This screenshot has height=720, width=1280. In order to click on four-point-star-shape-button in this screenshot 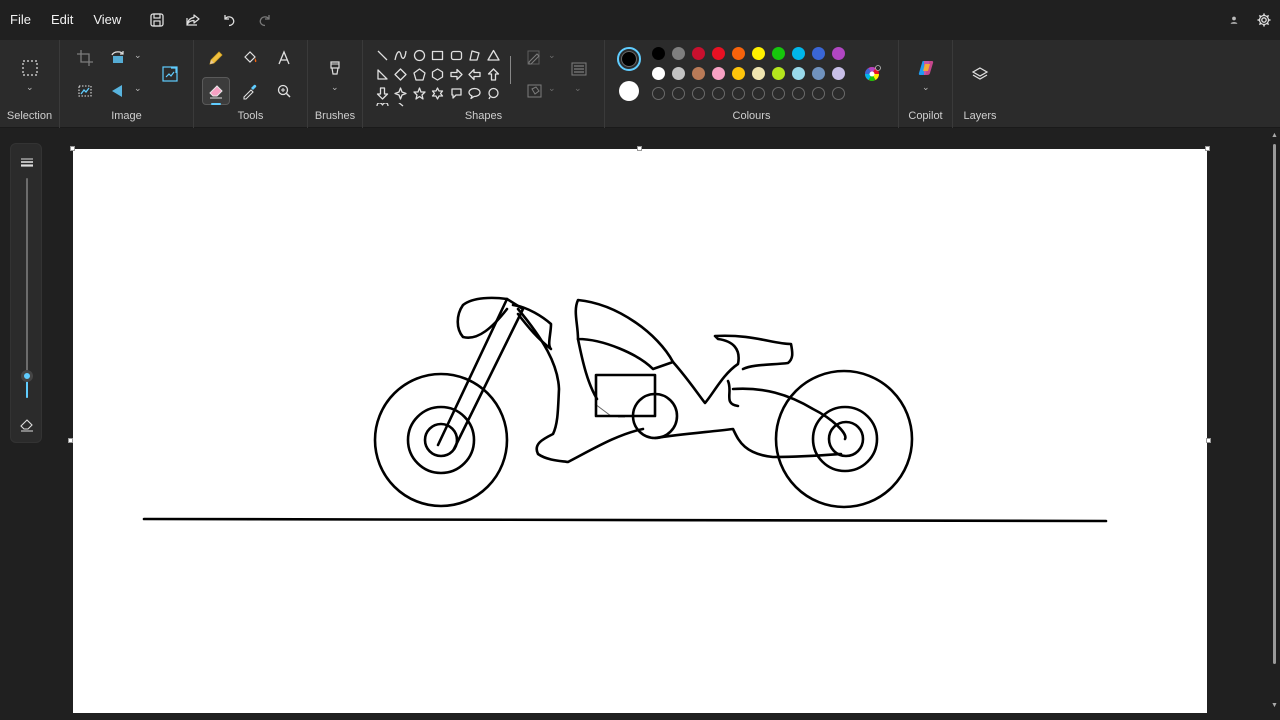, I will do `click(401, 93)`.